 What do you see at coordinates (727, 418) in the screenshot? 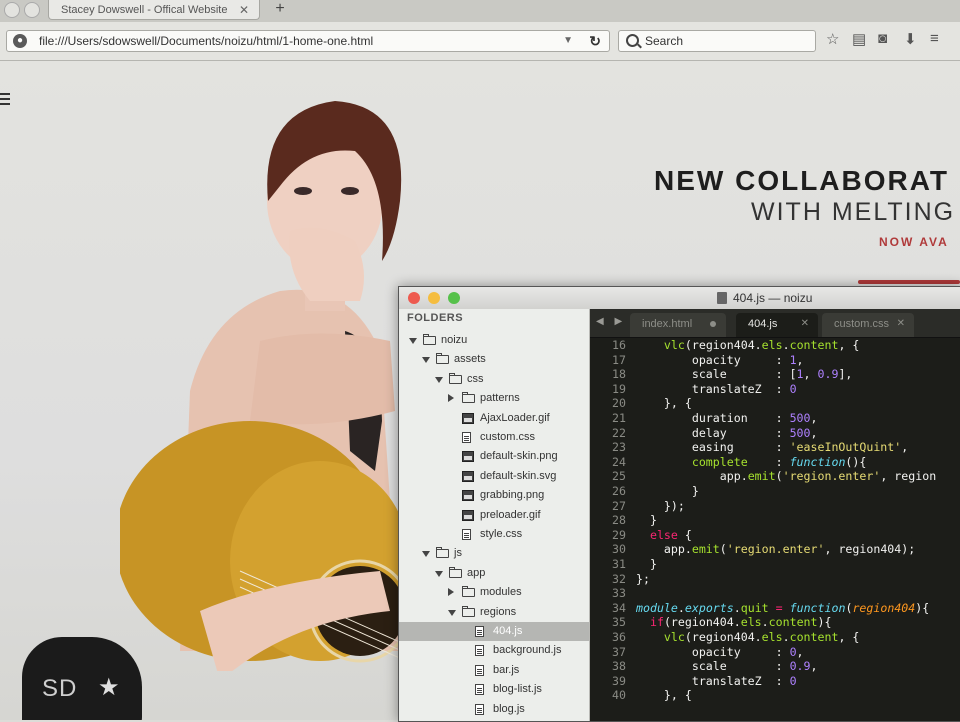
I see `code-text: duration : 500,` at bounding box center [727, 418].